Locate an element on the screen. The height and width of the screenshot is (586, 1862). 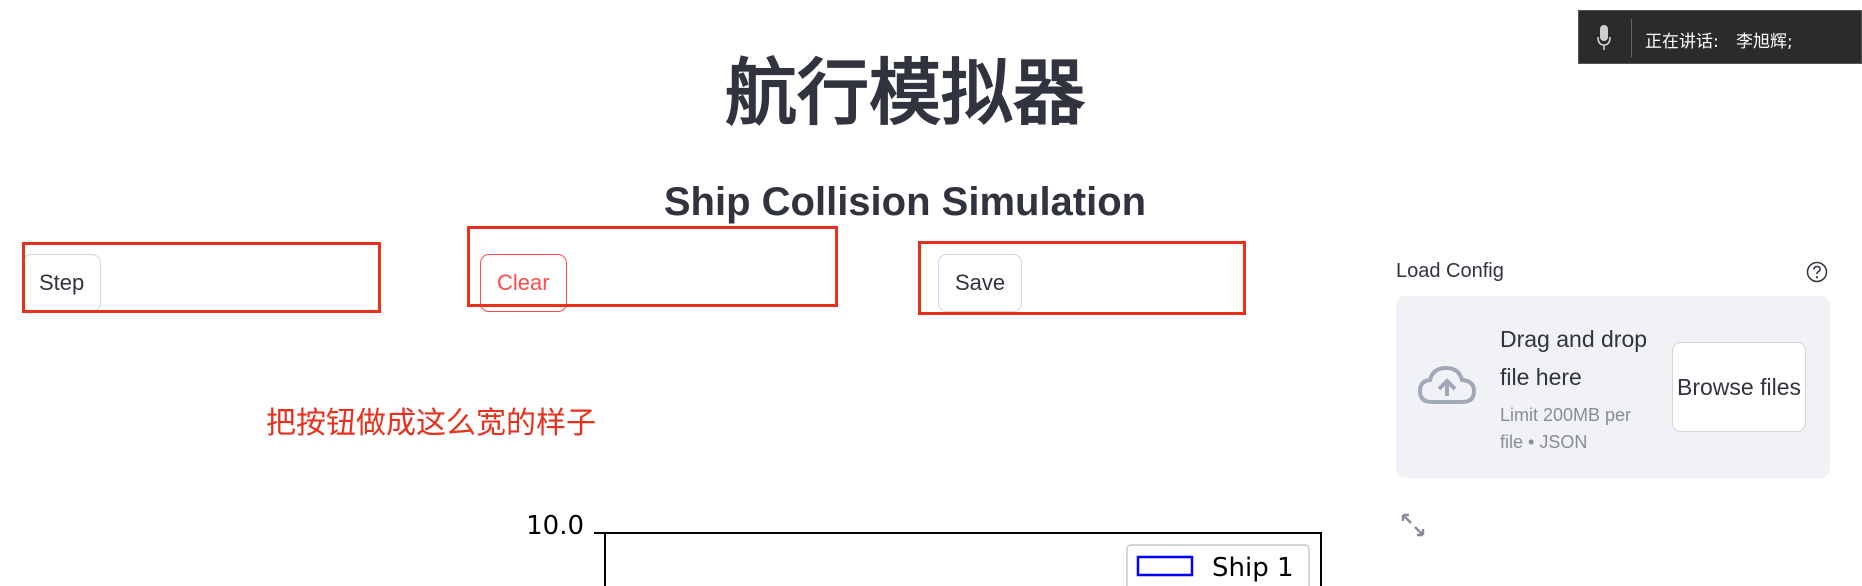
divider is located at coordinates (1631, 38).